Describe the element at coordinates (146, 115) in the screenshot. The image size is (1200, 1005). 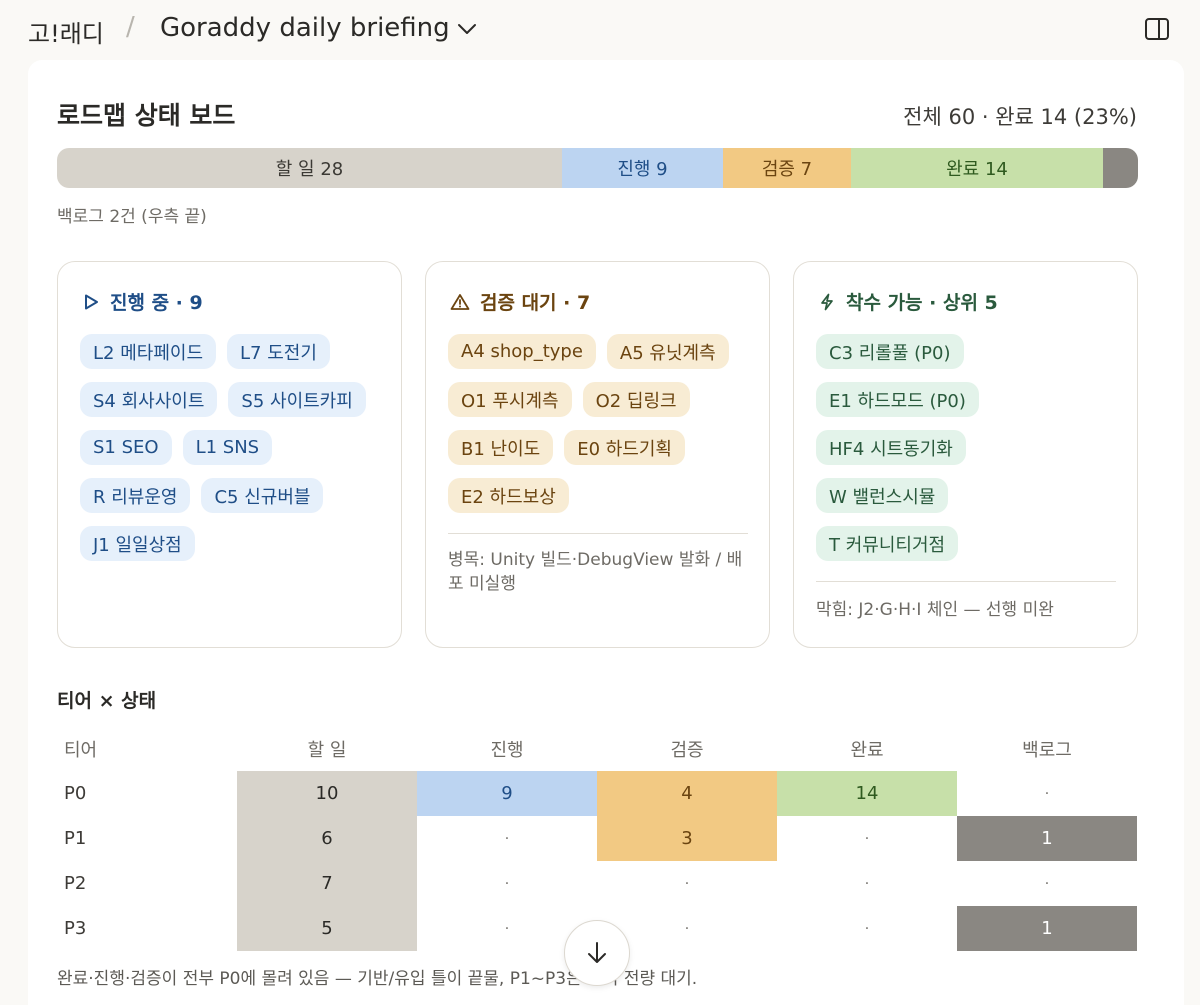
I see `board-title: 로드맵 상태 보드` at that location.